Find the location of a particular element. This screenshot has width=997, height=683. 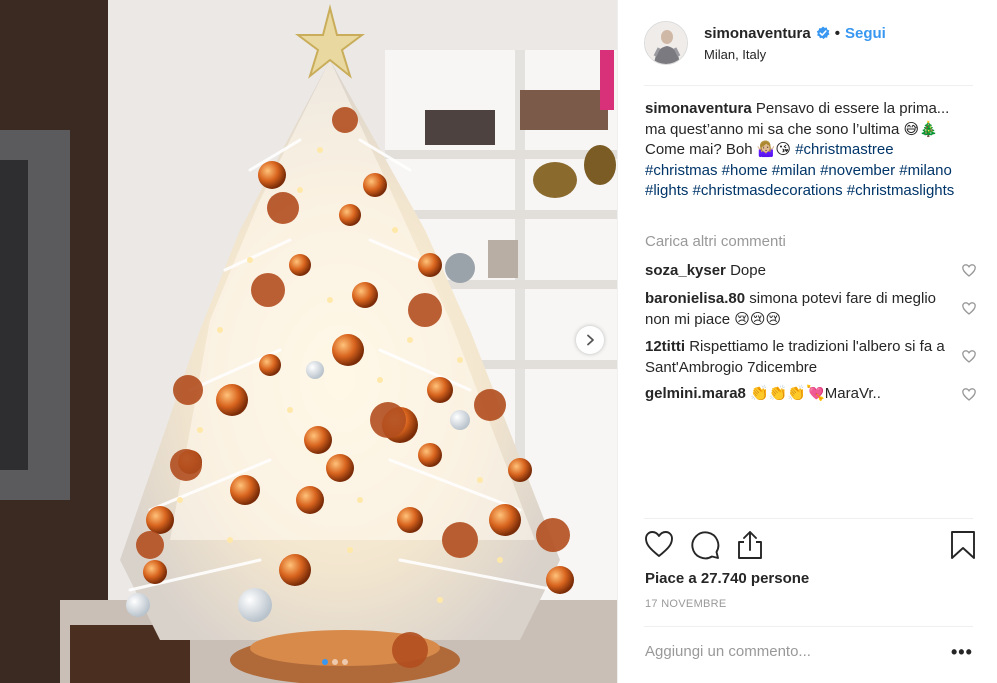

profile-picture is located at coordinates (666, 43).